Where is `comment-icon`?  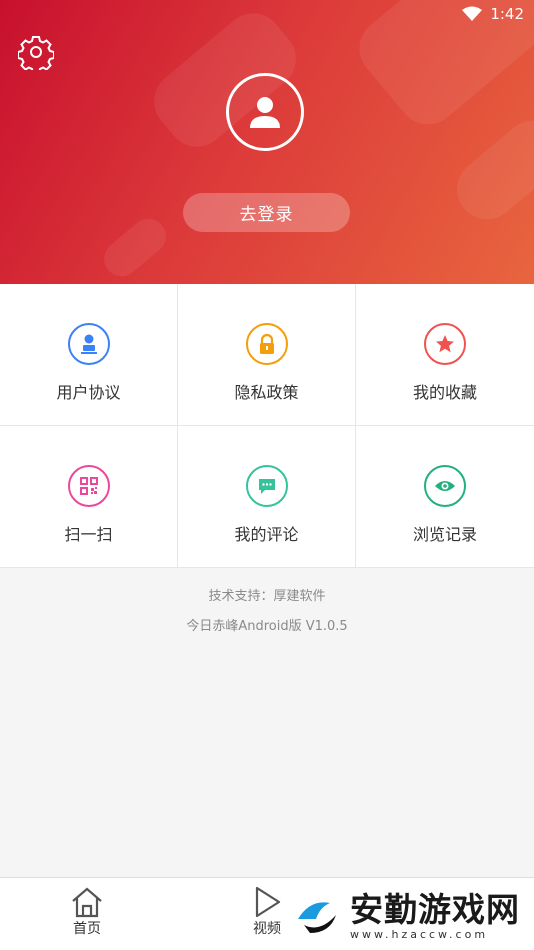 comment-icon is located at coordinates (266, 486).